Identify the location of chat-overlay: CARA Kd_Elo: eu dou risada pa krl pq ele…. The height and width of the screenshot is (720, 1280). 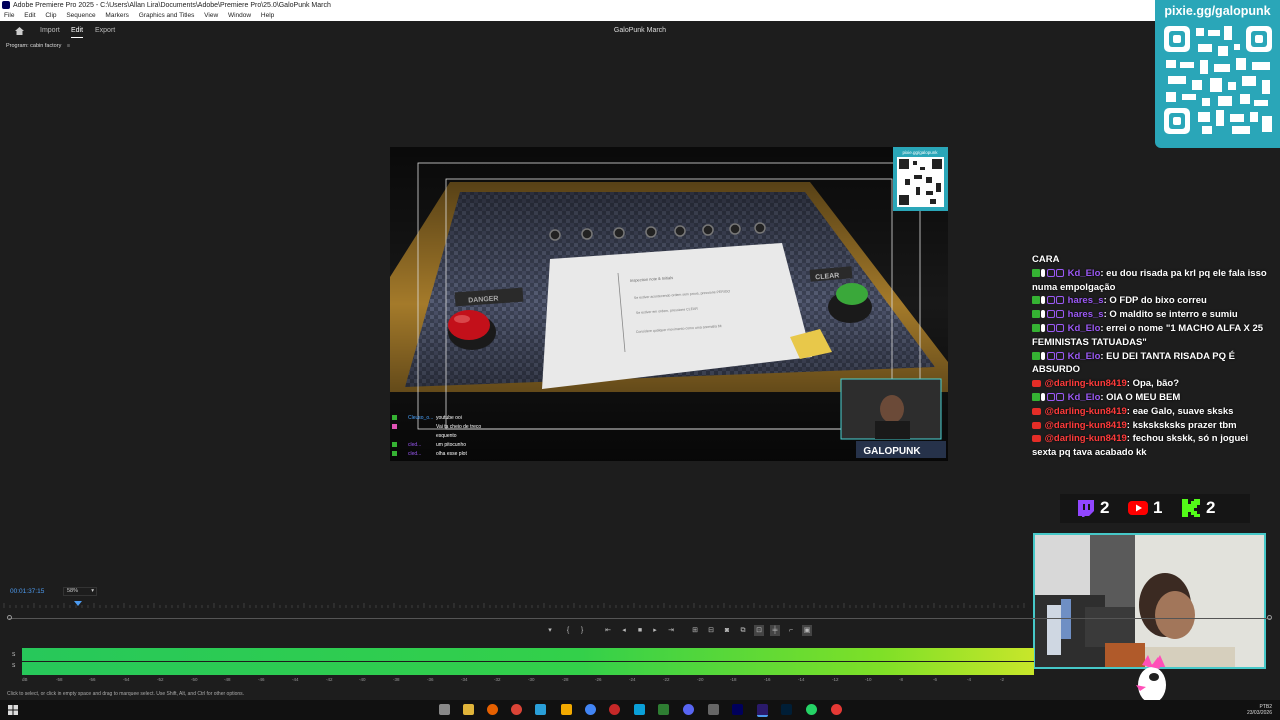
(1150, 356).